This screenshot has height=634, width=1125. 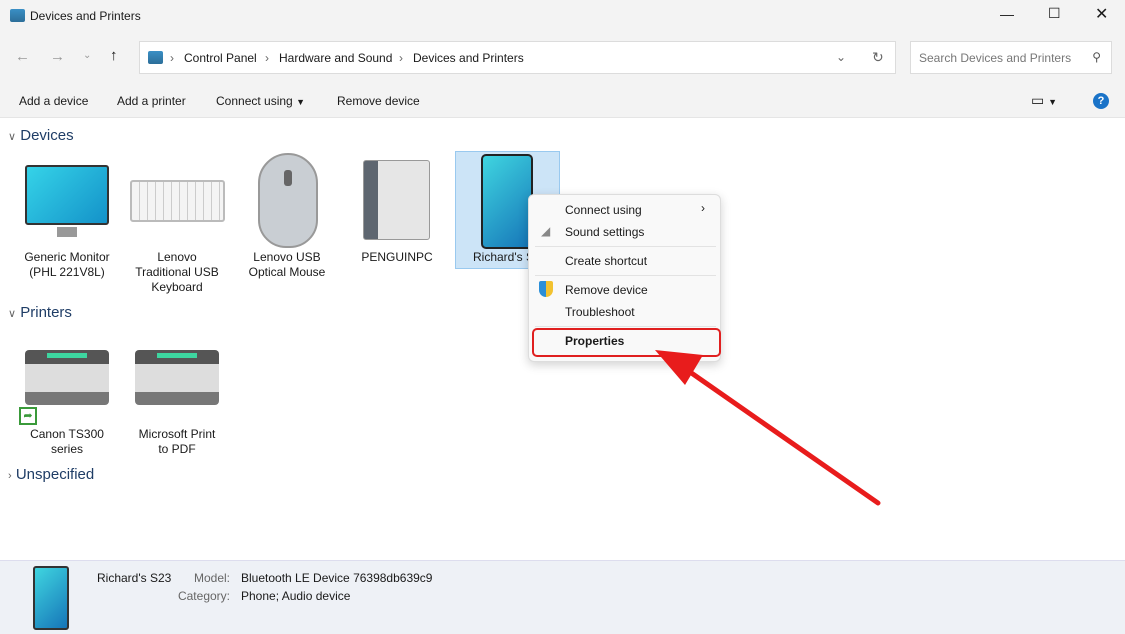 I want to click on category-label: Category:, so click(x=203, y=596).